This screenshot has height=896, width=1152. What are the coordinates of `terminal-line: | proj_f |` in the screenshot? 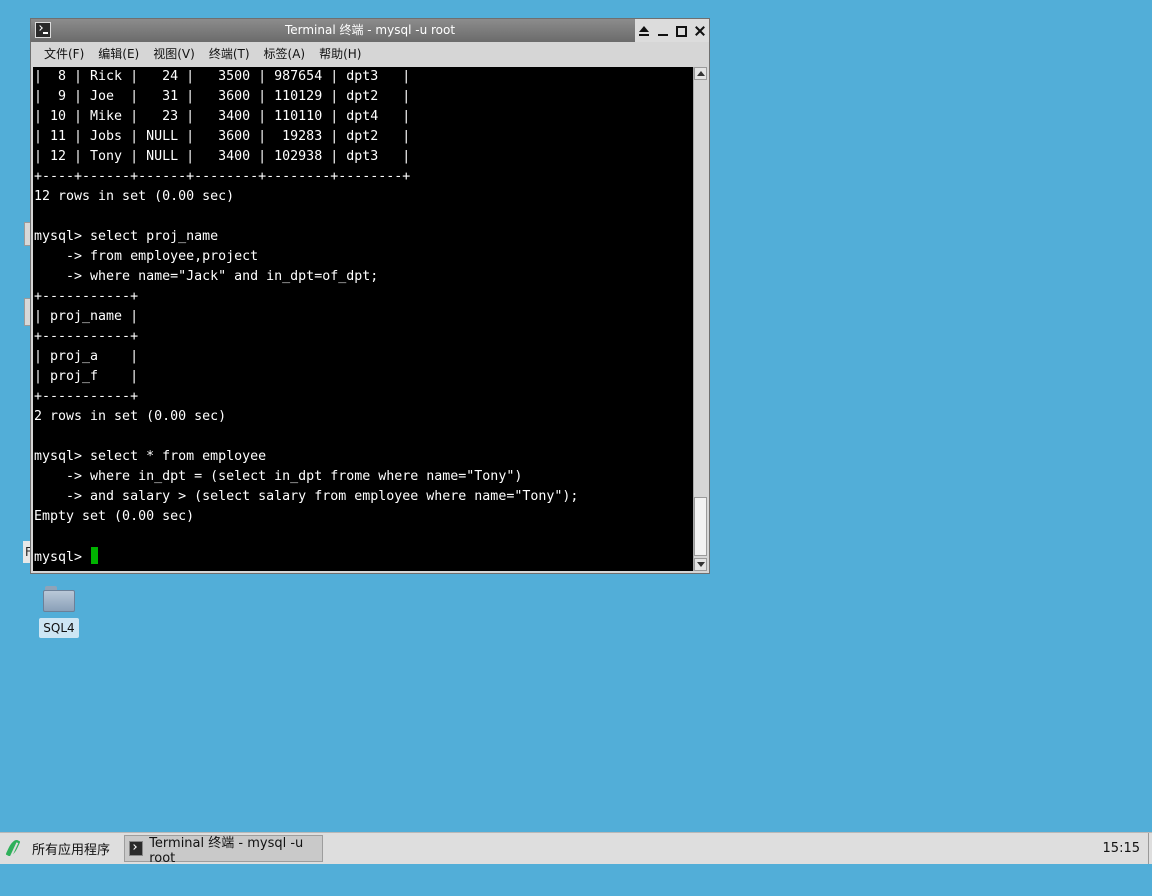 It's located at (86, 376).